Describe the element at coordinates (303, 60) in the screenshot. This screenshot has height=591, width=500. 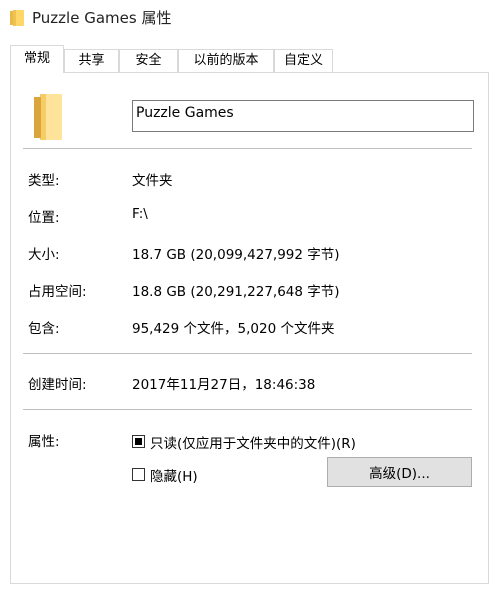
I see `tab-customize: 自定义` at that location.